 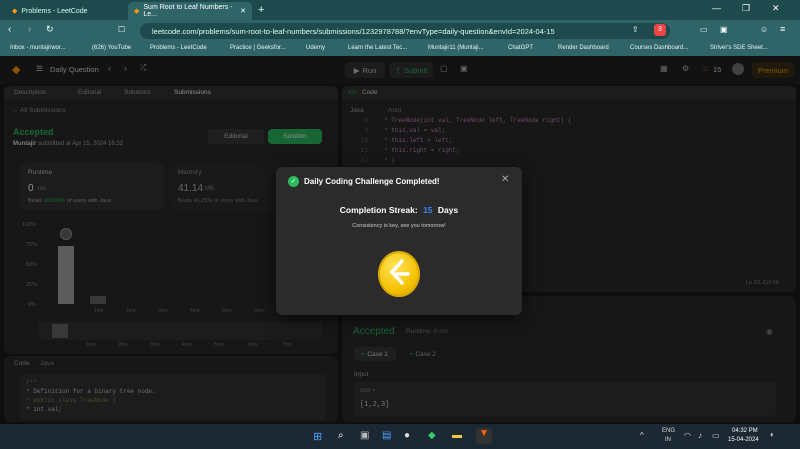 I want to click on folder-icon: ▬, so click(x=457, y=435).